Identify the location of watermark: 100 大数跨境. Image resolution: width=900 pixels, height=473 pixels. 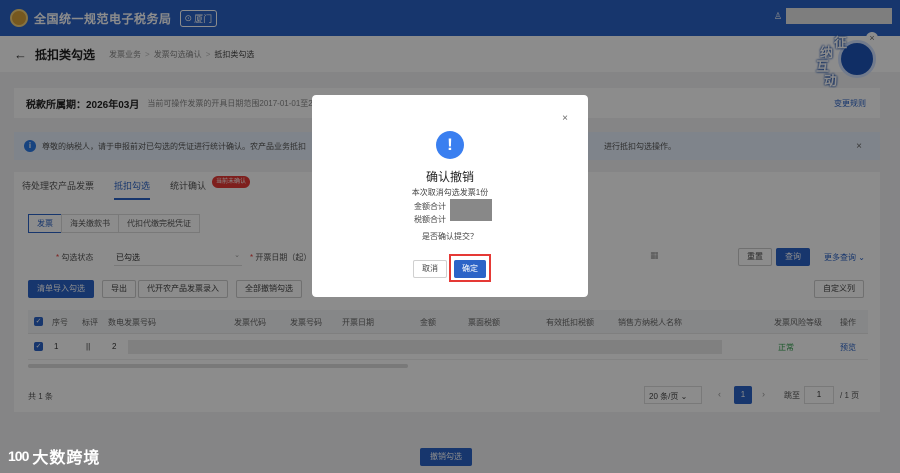
(54, 456).